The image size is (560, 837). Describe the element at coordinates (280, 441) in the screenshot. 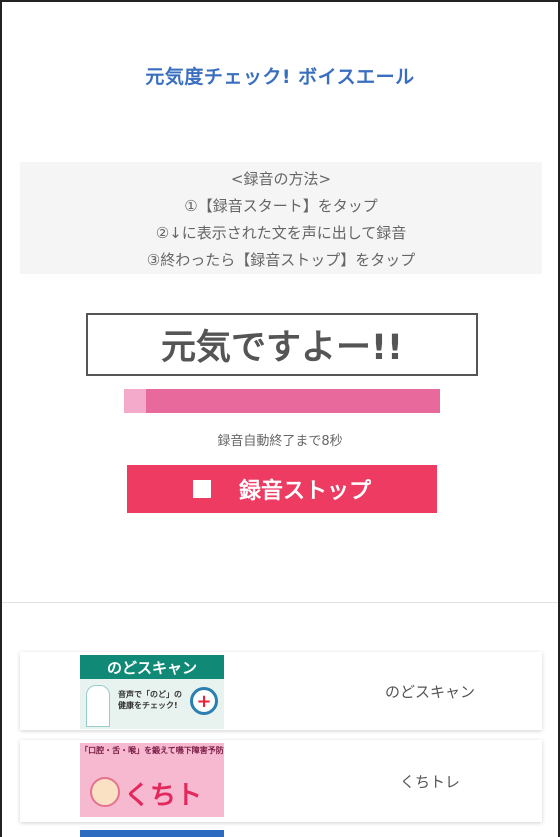

I see `countdown-text: 録音自動終了まで8秒` at that location.